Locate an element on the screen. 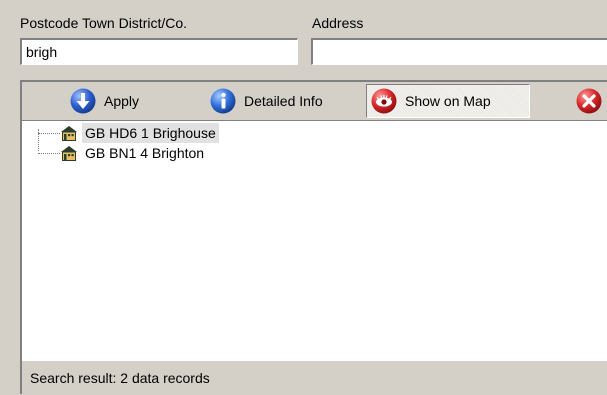  apply-label: Apply is located at coordinates (122, 101).